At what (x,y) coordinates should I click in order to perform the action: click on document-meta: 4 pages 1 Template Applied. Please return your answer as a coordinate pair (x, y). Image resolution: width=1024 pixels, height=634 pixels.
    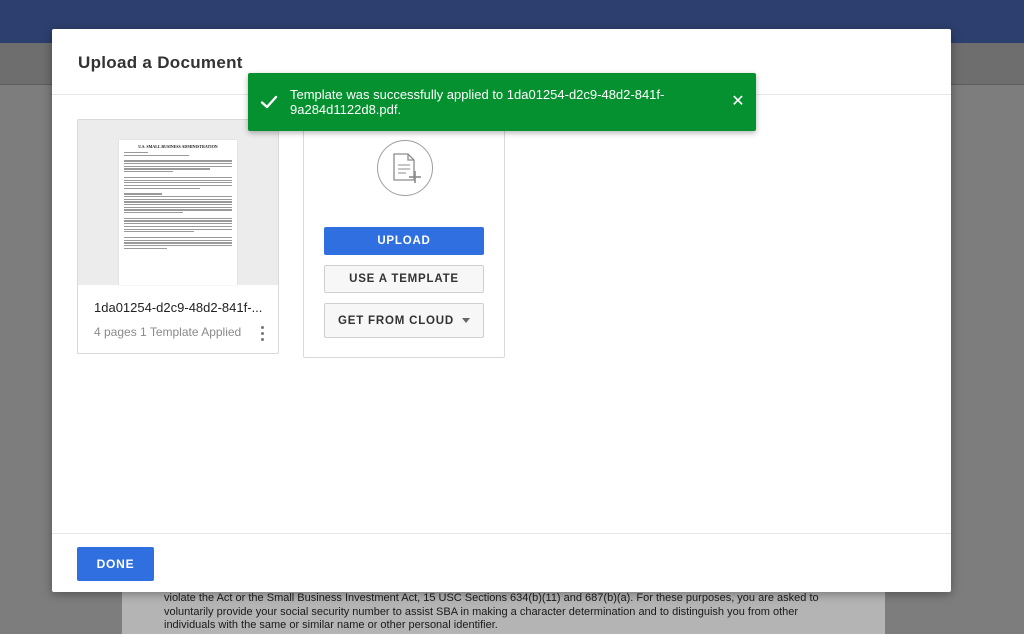
    Looking at the image, I should click on (168, 332).